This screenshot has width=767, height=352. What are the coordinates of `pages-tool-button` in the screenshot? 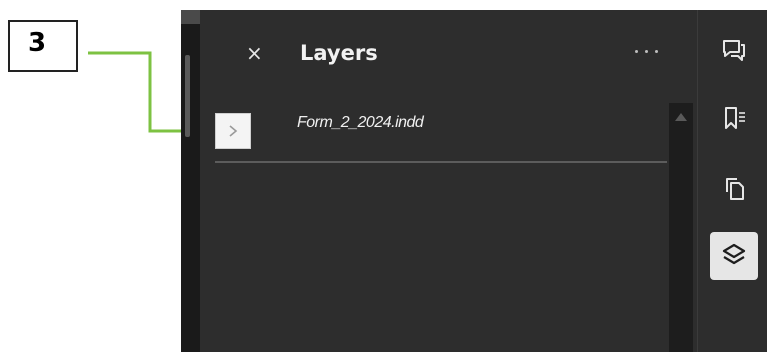 It's located at (734, 188).